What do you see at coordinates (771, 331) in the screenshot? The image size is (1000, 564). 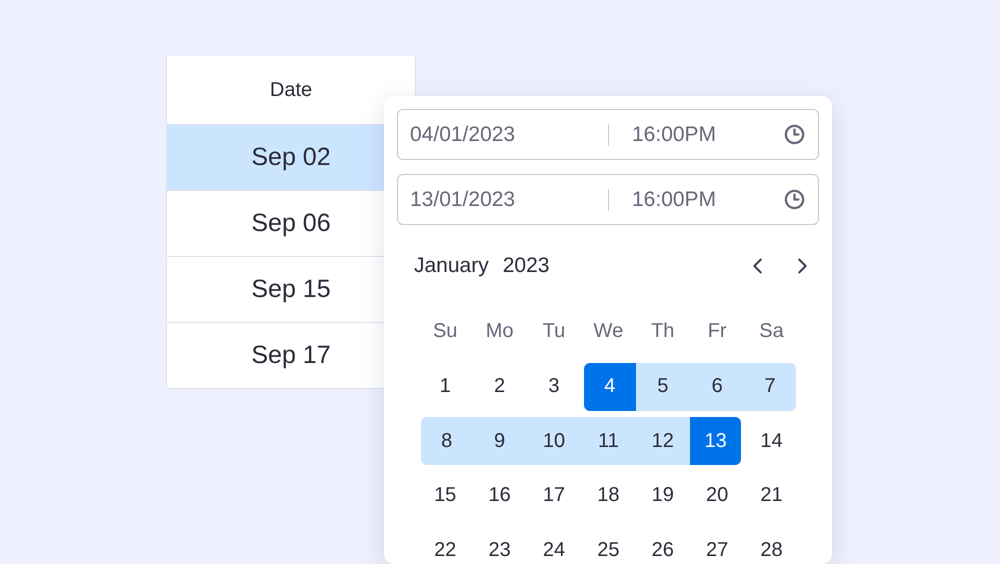 I see `weekday-label: Sa` at bounding box center [771, 331].